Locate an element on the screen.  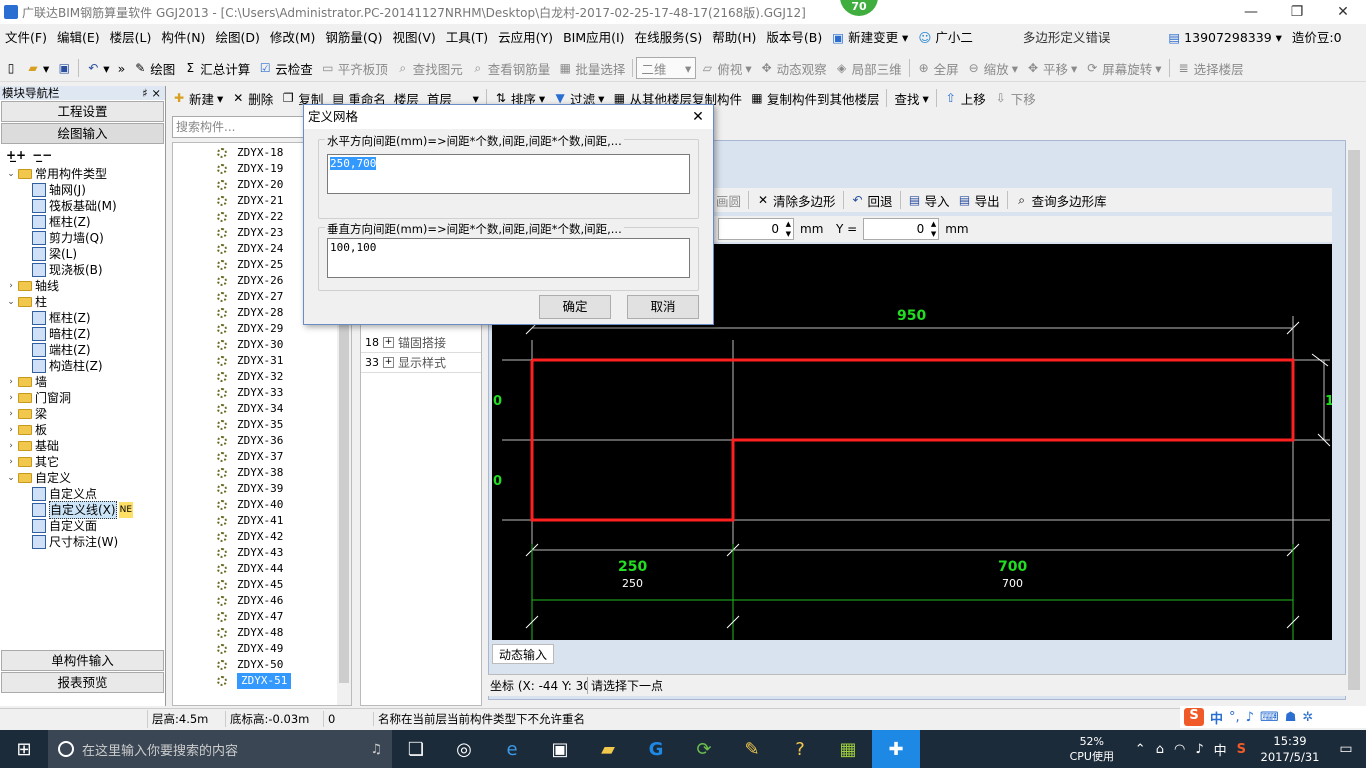
find-button: 查找 ▾ is located at coordinates (911, 98).